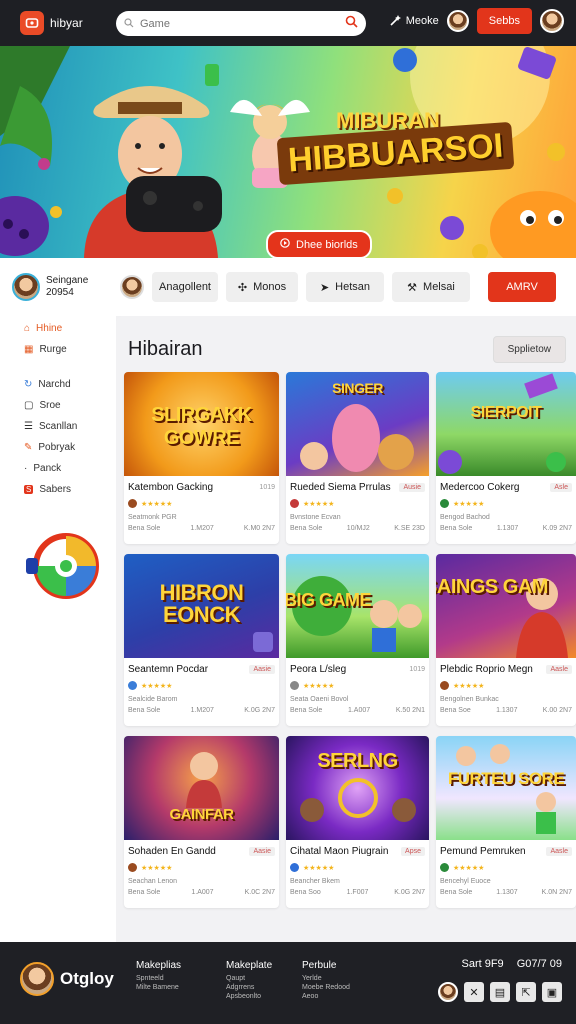 The width and height of the screenshot is (576, 1024). Describe the element at coordinates (457, 21) in the screenshot. I see `user-avatar-small` at that location.